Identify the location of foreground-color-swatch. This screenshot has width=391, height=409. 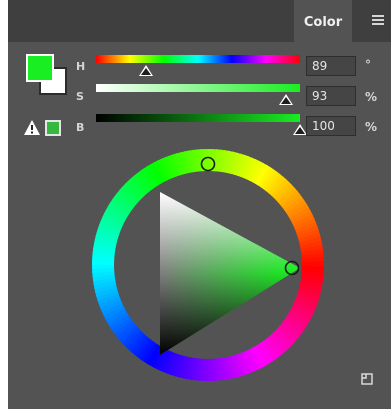
(40, 68).